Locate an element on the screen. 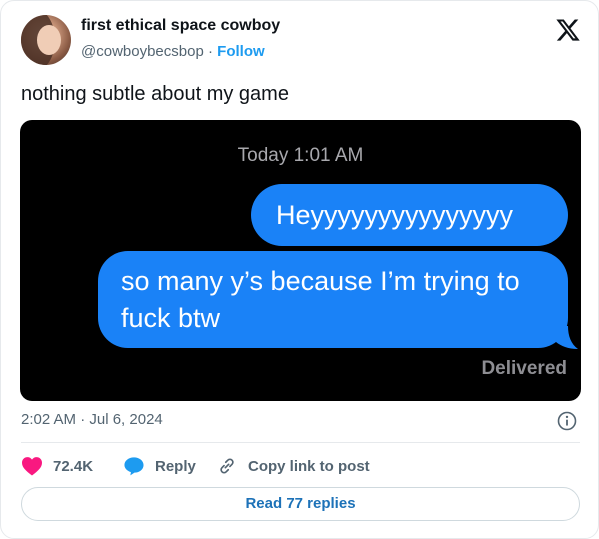 The height and width of the screenshot is (539, 599). avatar-face is located at coordinates (49, 40).